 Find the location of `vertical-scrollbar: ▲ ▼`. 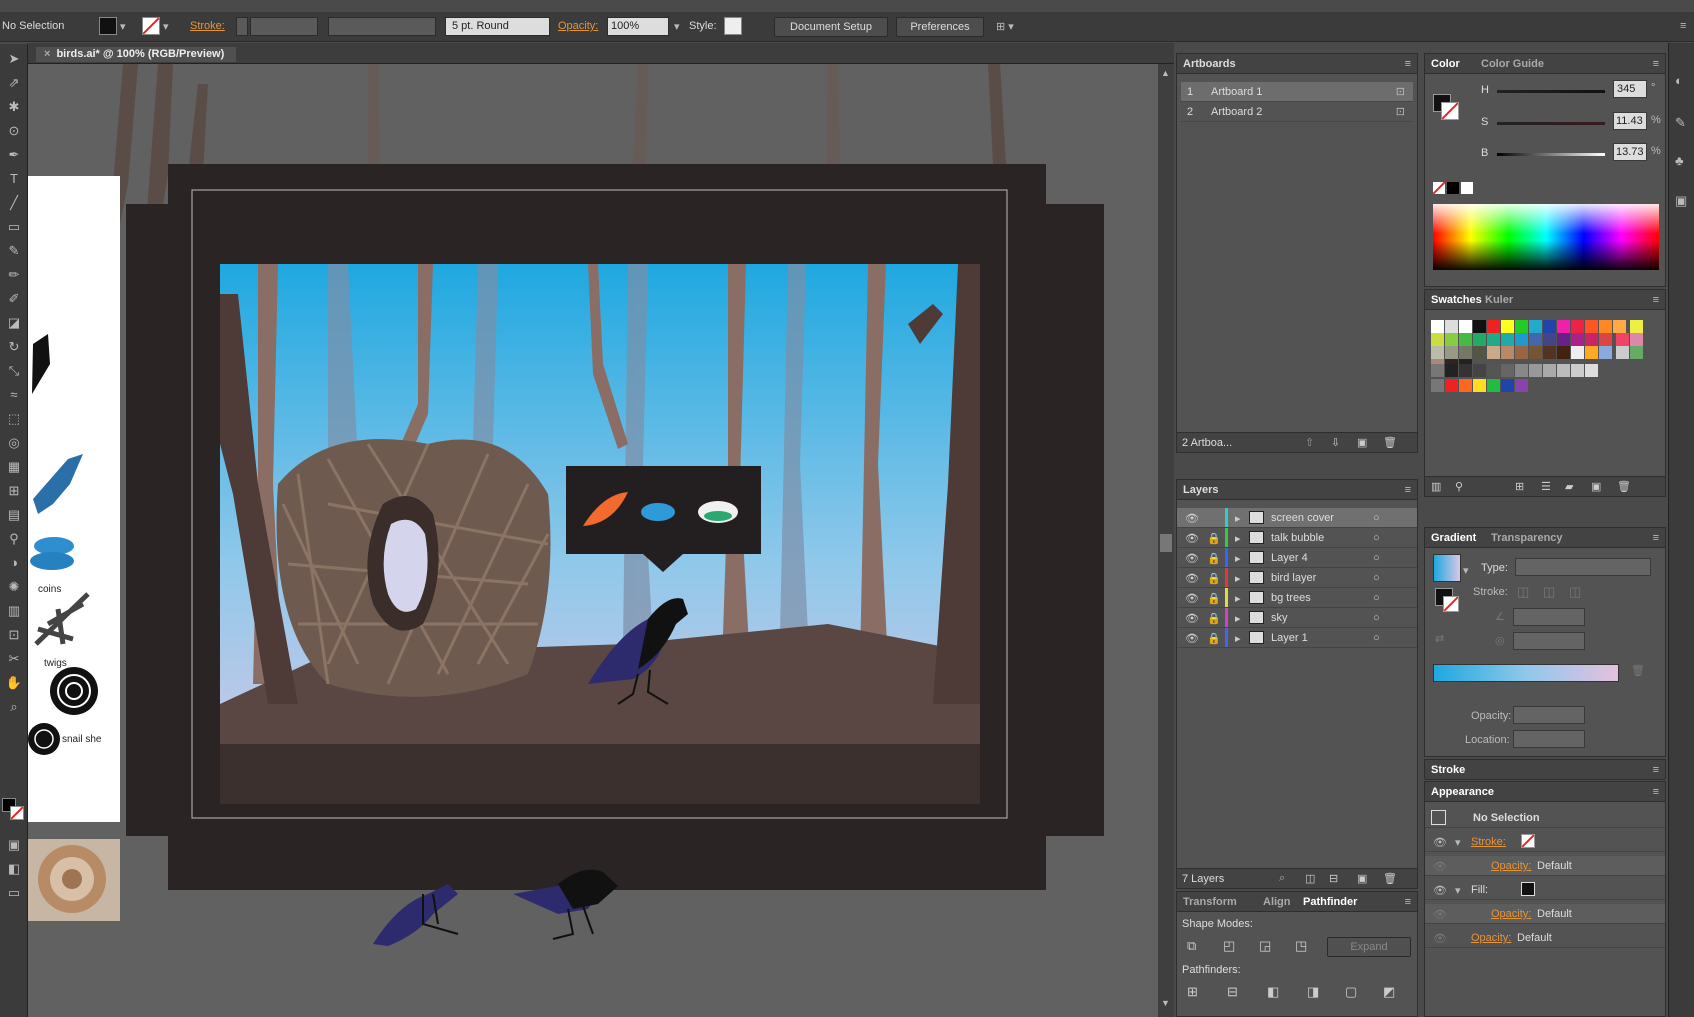

vertical-scrollbar: ▲ ▼ is located at coordinates (1166, 540).